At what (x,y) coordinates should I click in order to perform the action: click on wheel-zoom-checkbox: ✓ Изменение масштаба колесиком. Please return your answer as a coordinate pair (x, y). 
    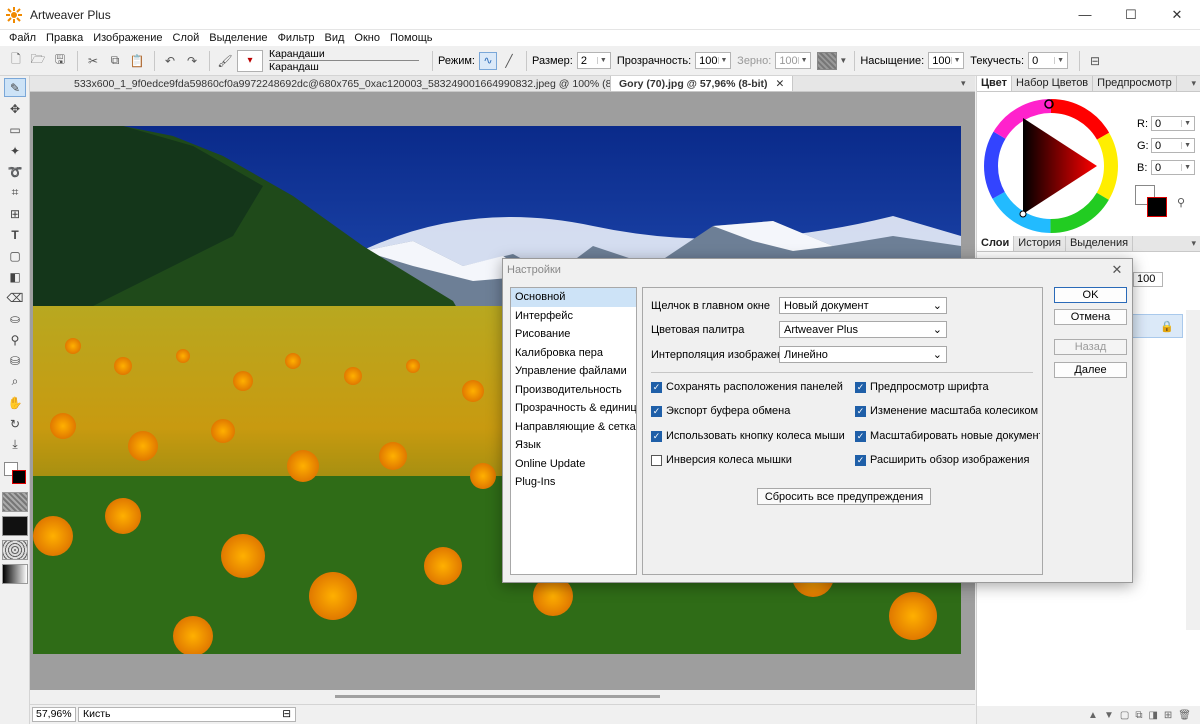
    Looking at the image, I should click on (947, 411).